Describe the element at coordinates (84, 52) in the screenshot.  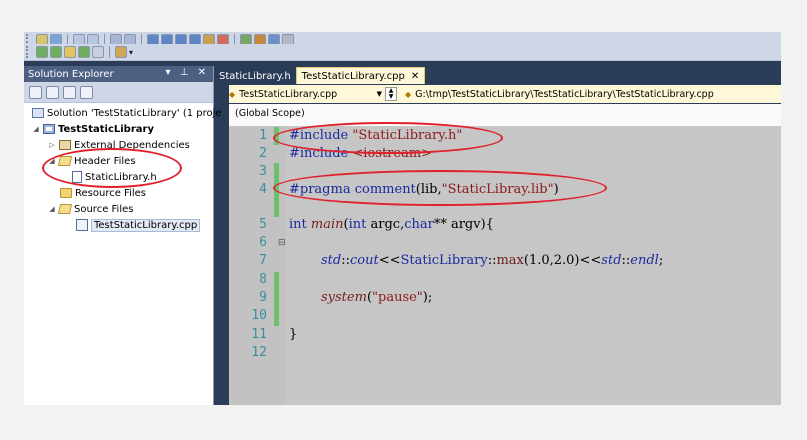
I see `run-icon` at that location.